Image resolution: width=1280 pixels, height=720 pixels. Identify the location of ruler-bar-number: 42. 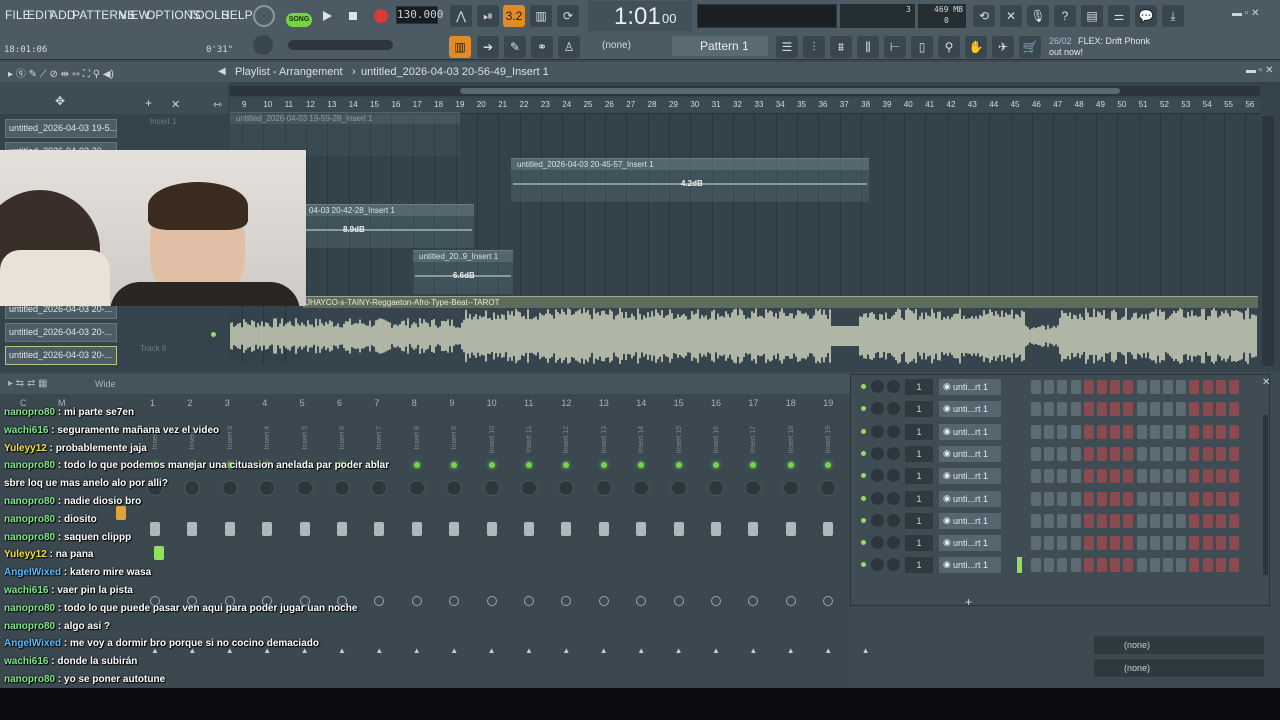
(951, 104).